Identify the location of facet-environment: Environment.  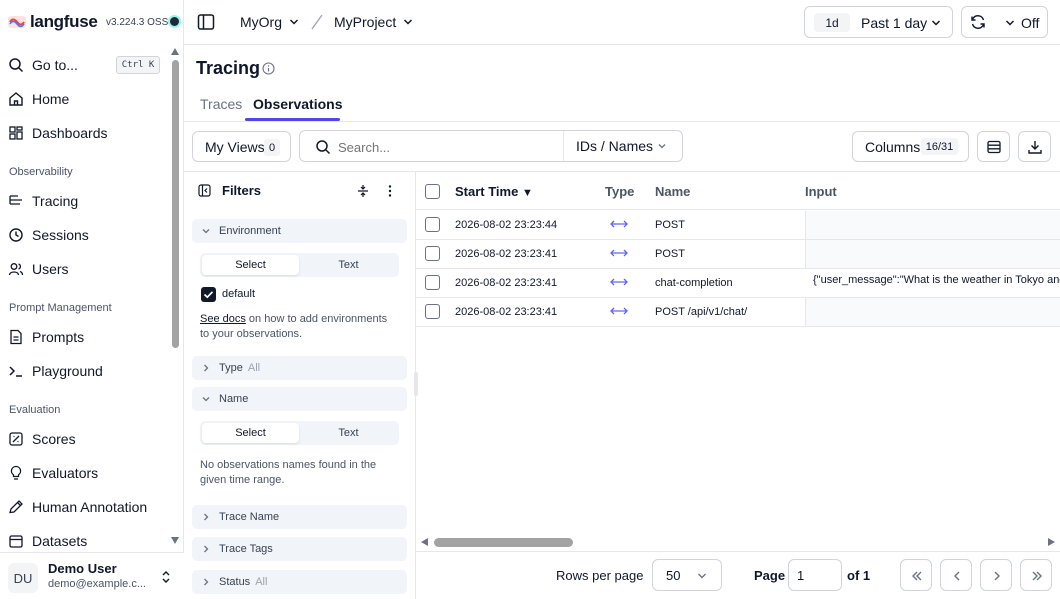
(299, 231).